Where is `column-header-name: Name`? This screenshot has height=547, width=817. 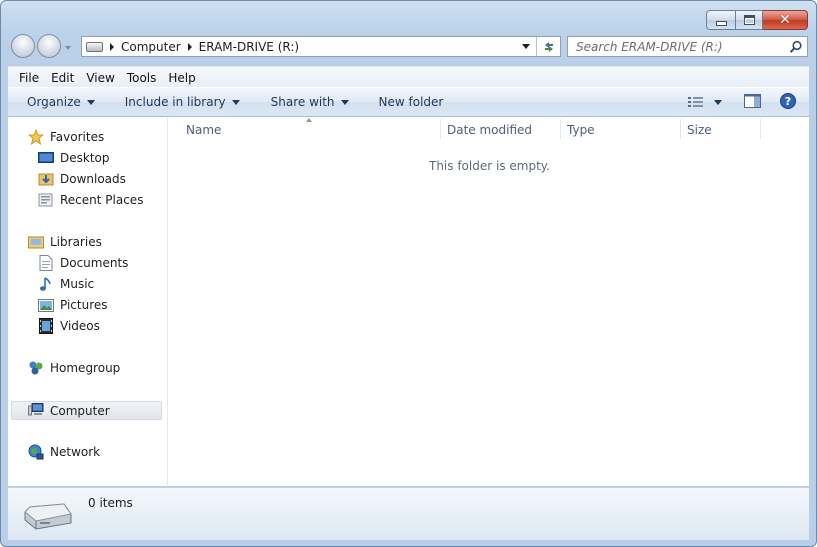 column-header-name: Name is located at coordinates (203, 130).